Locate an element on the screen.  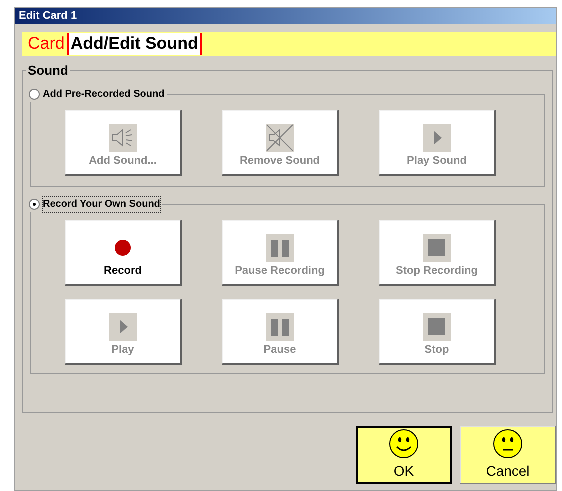
neutral-face-icon is located at coordinates (508, 443).